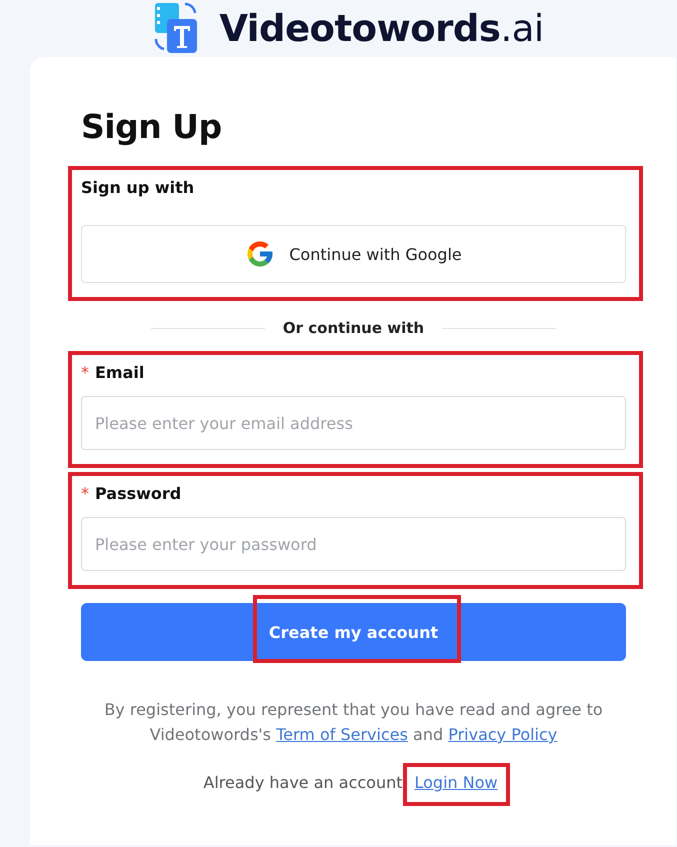 This screenshot has width=677, height=847. I want to click on create-account-button: Create my account, so click(353, 632).